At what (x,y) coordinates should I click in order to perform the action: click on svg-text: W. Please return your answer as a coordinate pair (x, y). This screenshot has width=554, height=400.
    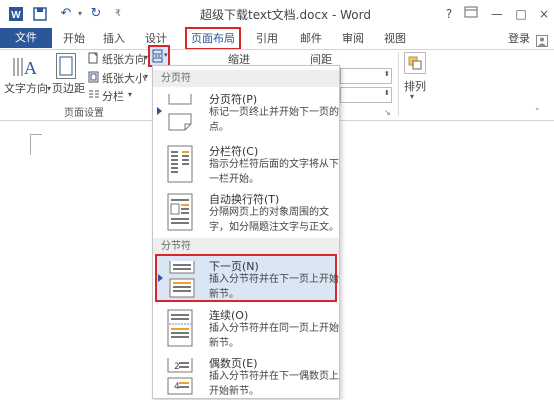
    Looking at the image, I should click on (16, 15).